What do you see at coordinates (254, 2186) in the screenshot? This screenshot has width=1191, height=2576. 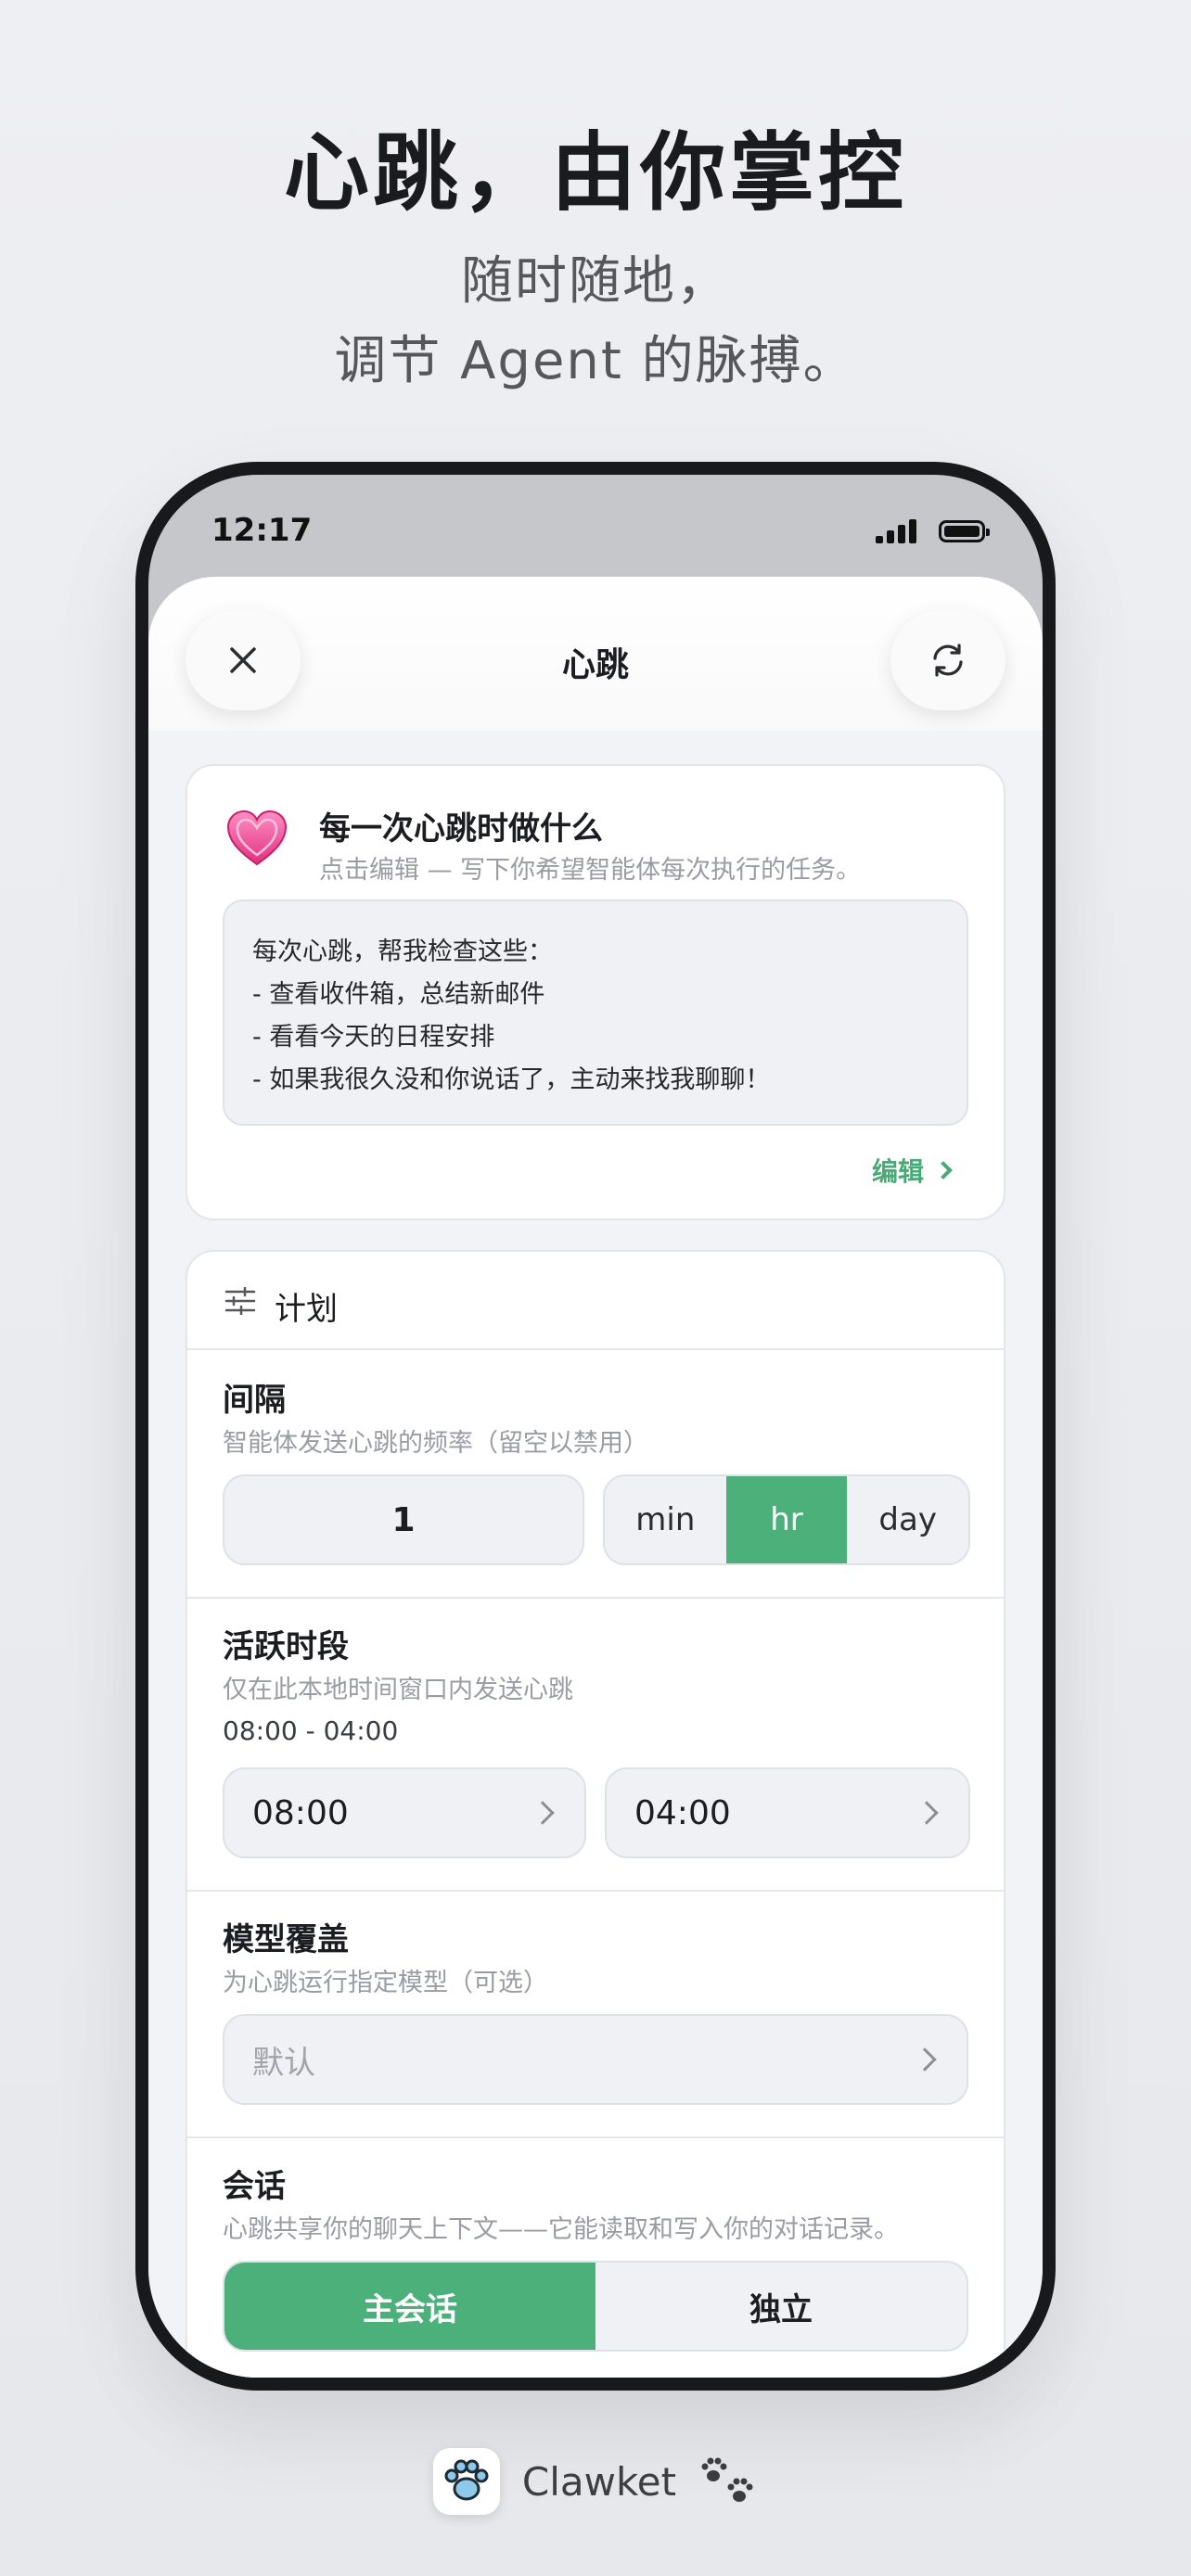 I see `session-label: 会话` at bounding box center [254, 2186].